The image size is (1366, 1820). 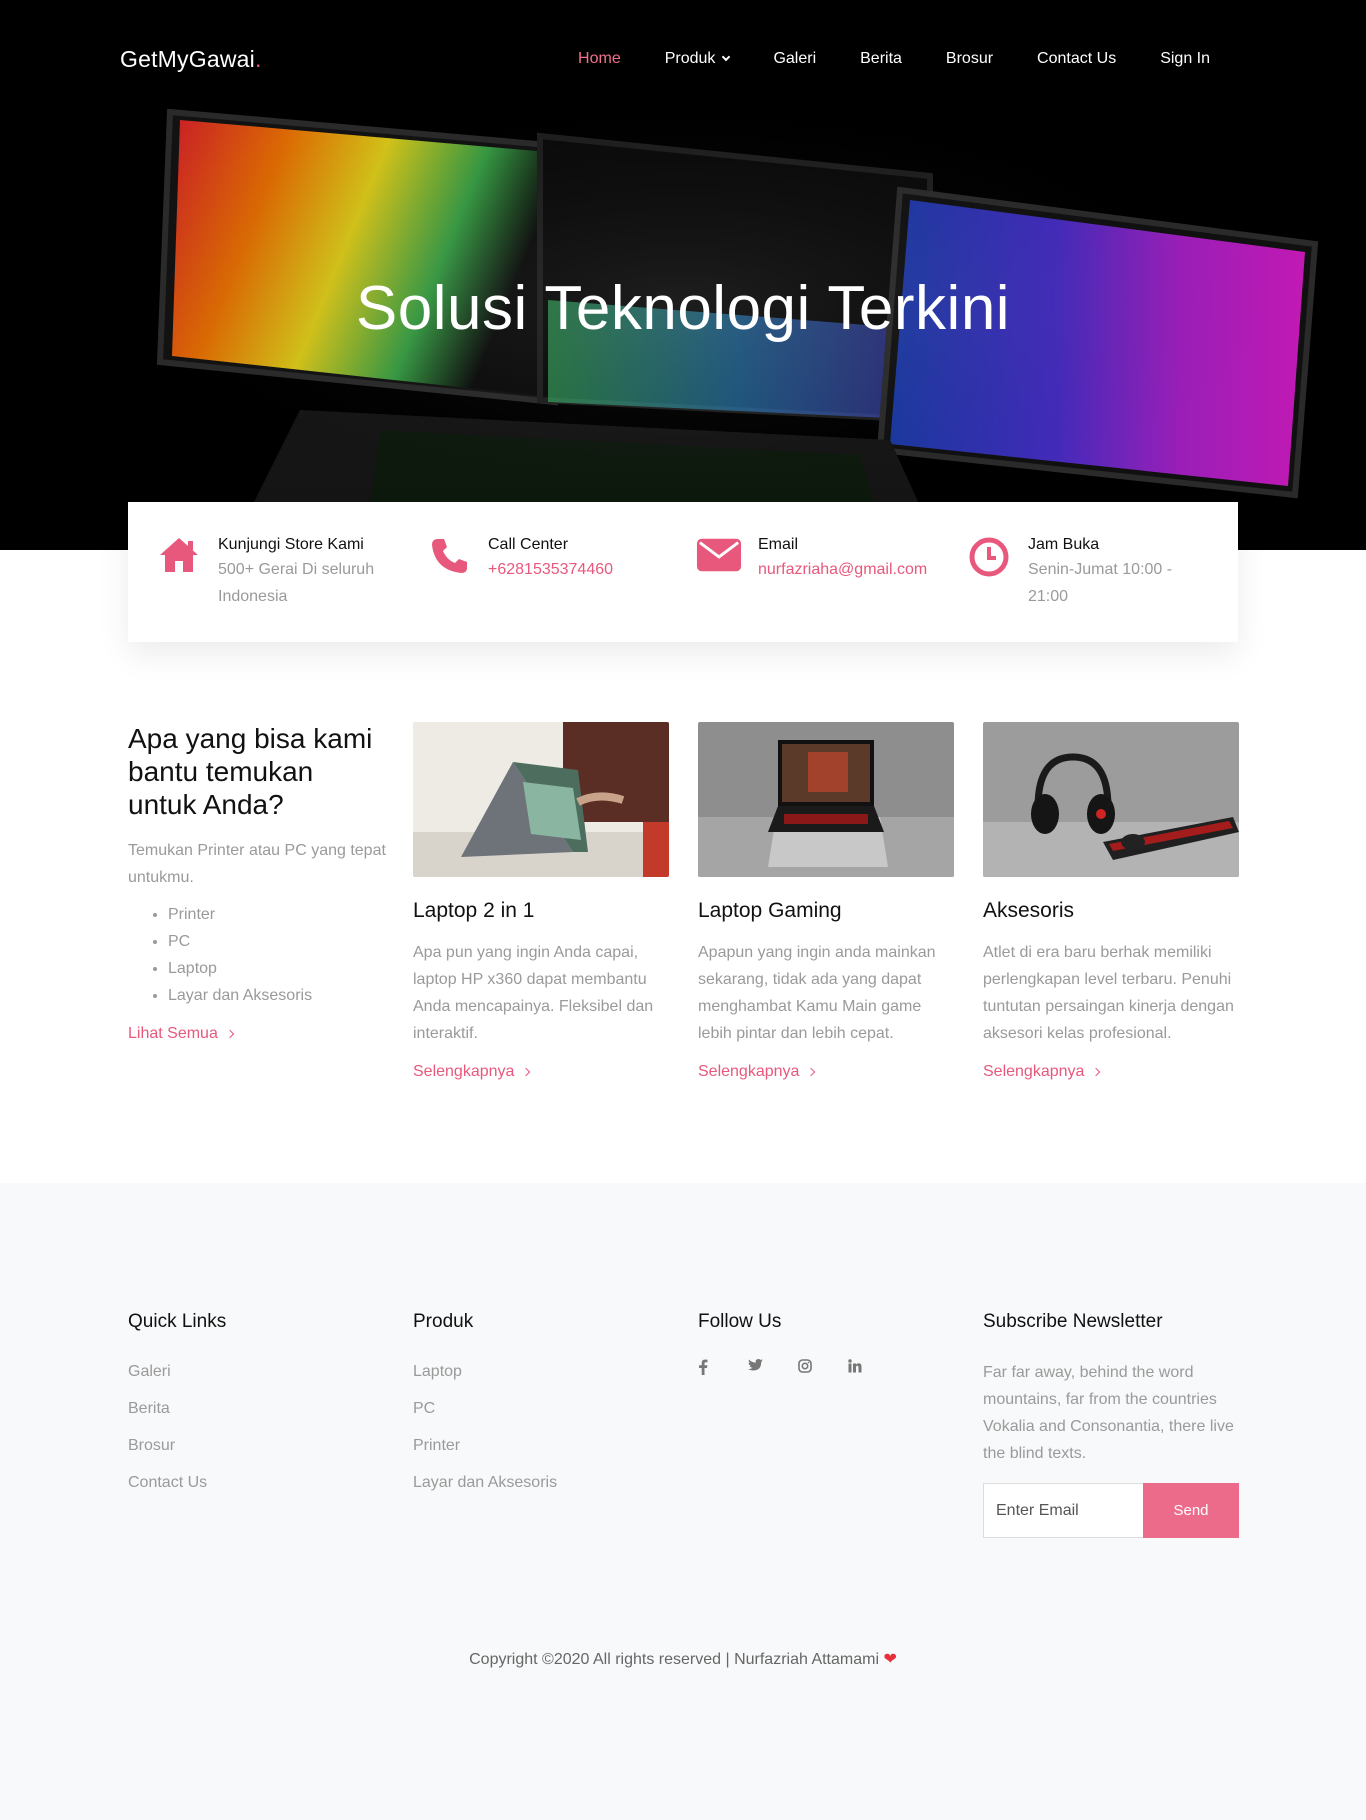 What do you see at coordinates (723, 1368) in the screenshot?
I see `facebook-icon` at bounding box center [723, 1368].